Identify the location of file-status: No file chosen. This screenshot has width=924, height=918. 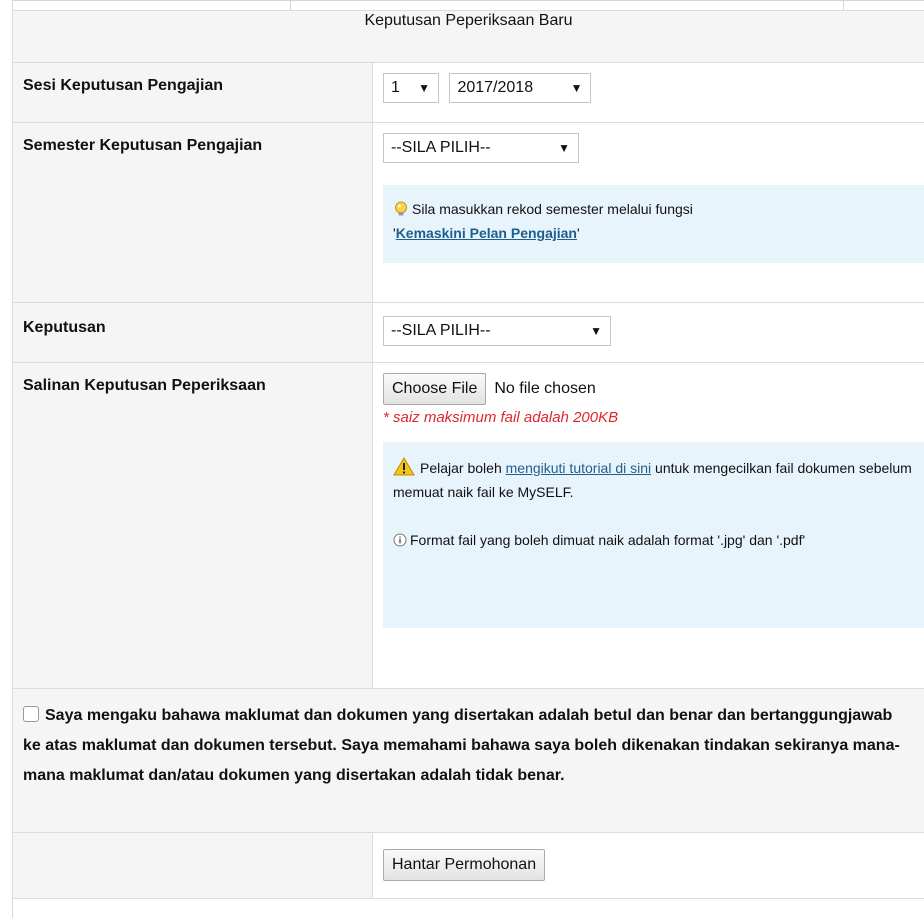
(545, 388).